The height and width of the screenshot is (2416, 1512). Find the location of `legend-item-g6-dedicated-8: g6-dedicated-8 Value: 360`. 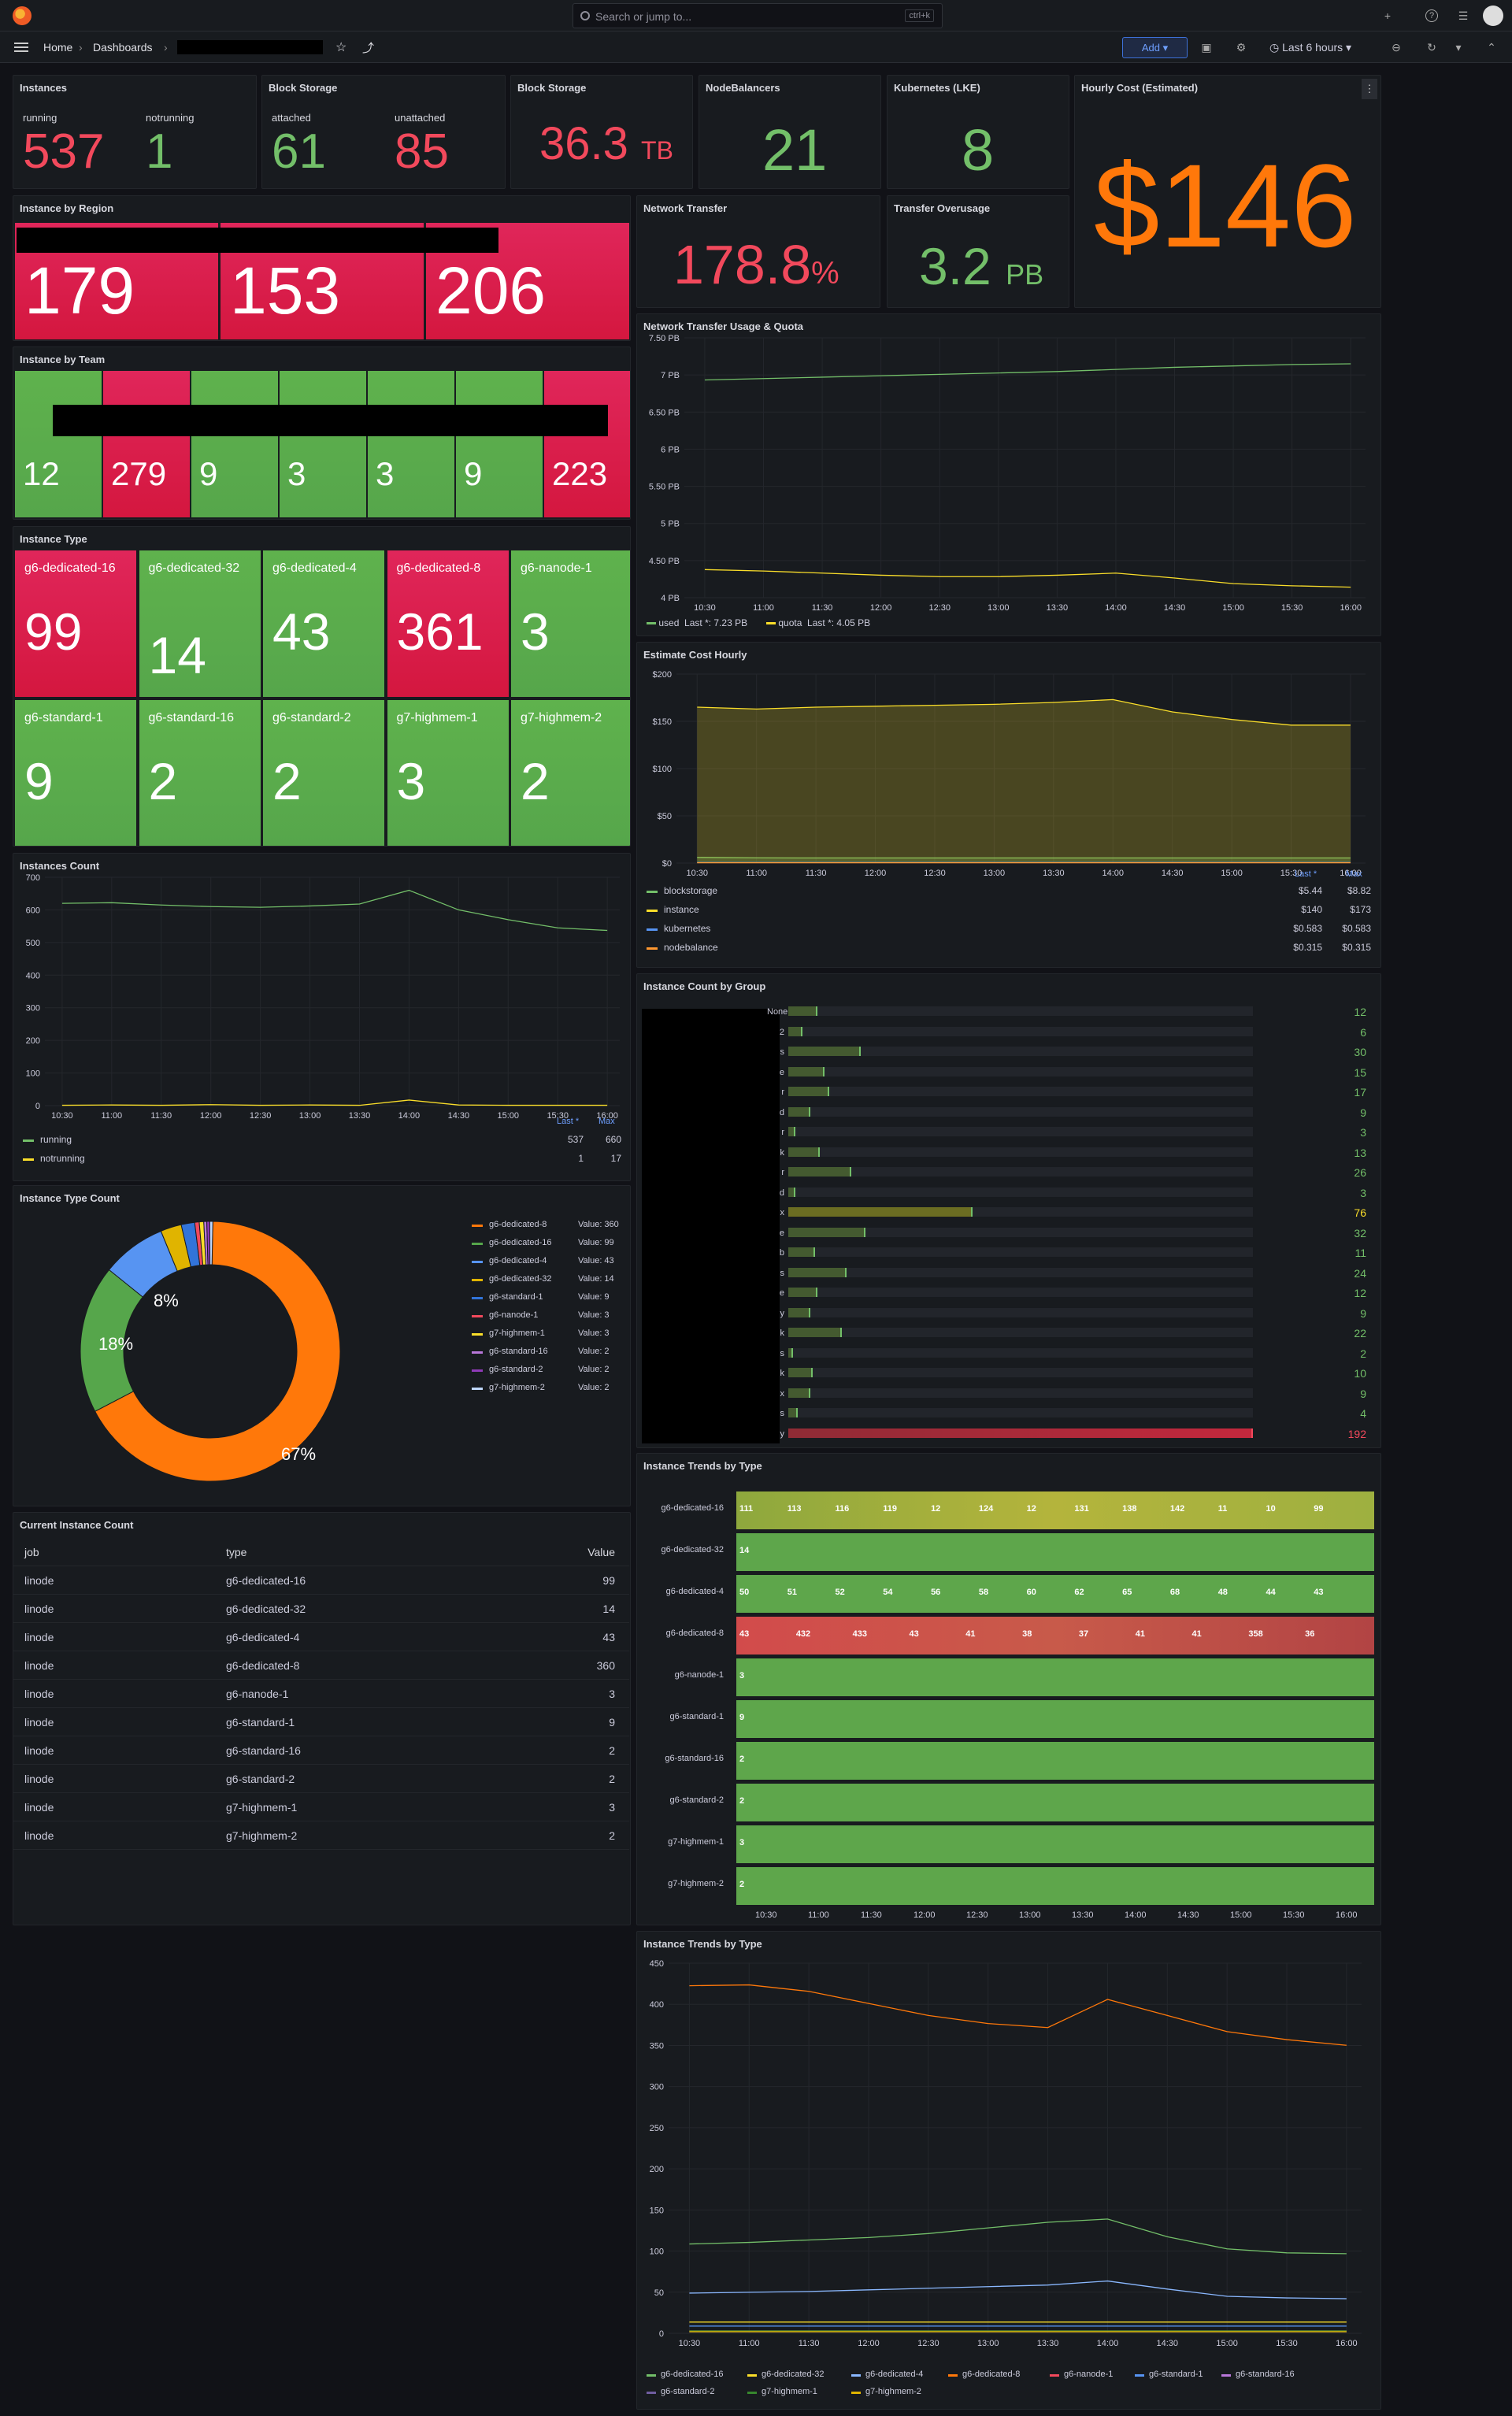

legend-item-g6-dedicated-8: g6-dedicated-8 Value: 360 is located at coordinates (550, 1227).